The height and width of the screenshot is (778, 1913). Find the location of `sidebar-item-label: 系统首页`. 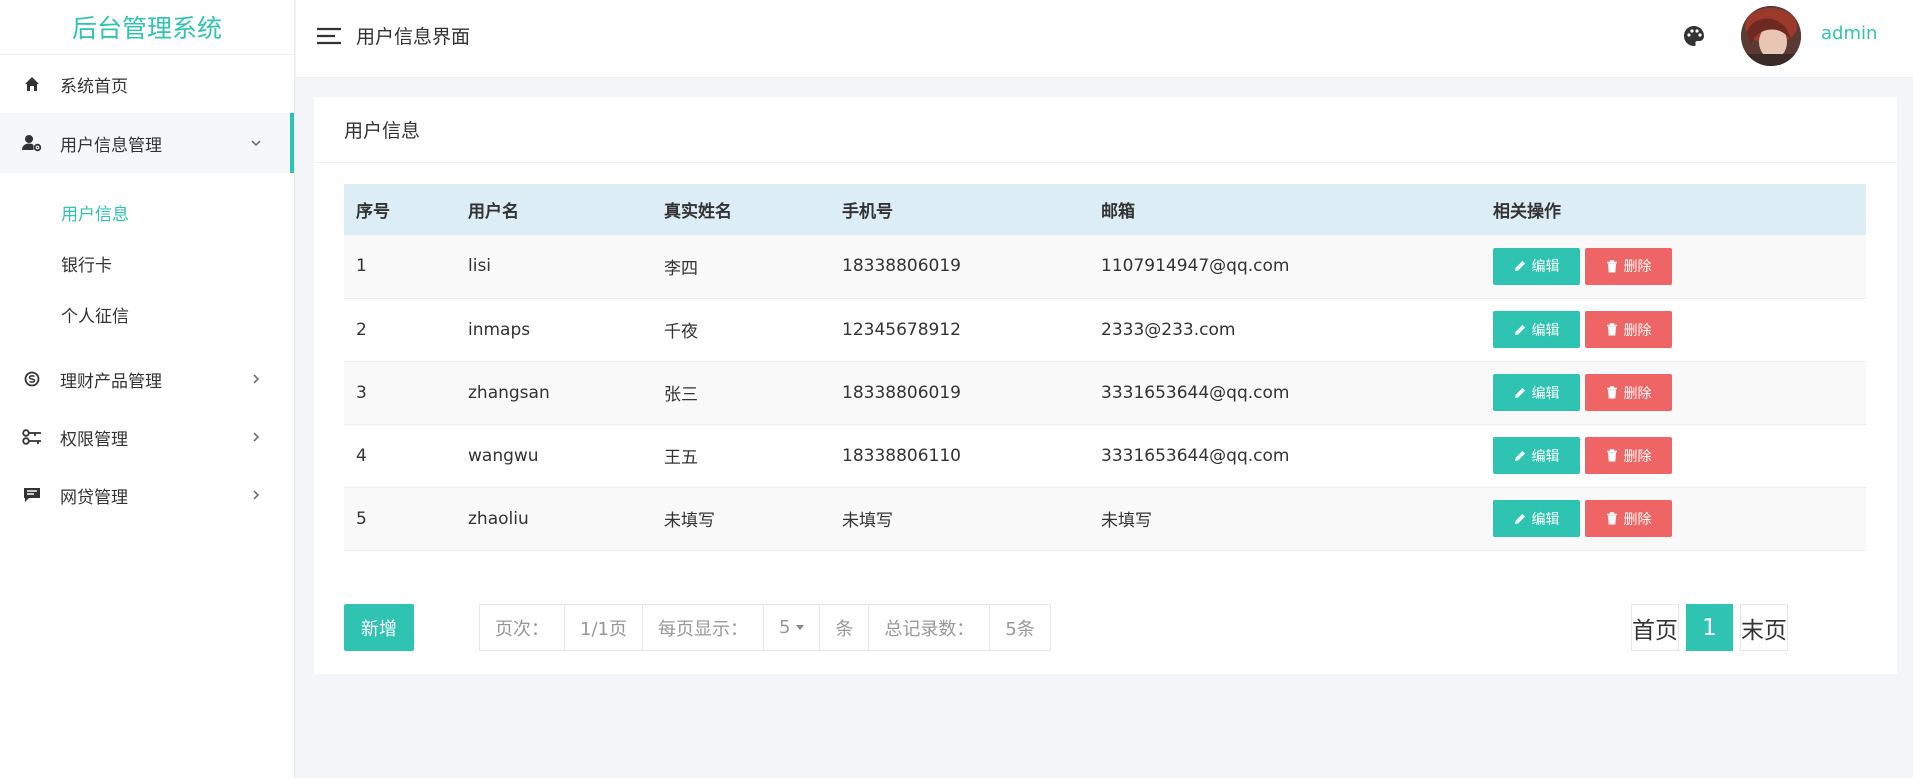

sidebar-item-label: 系统首页 is located at coordinates (94, 86).